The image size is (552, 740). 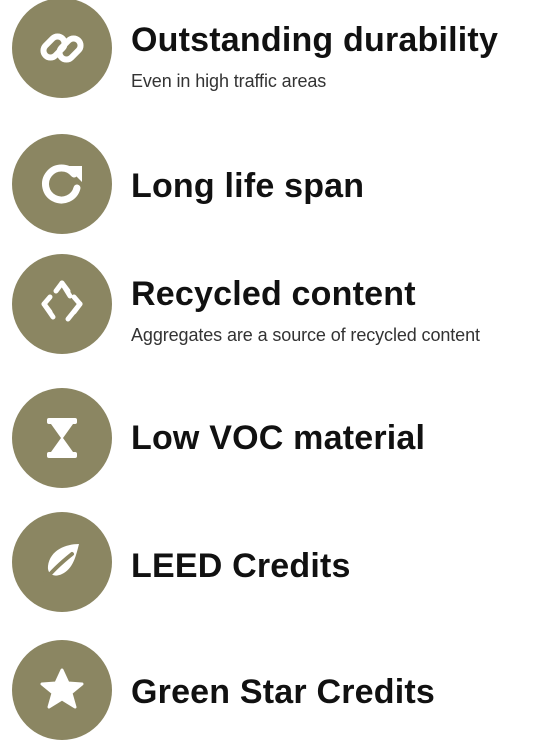 What do you see at coordinates (315, 40) in the screenshot?
I see `feature-title: Outstanding durability` at bounding box center [315, 40].